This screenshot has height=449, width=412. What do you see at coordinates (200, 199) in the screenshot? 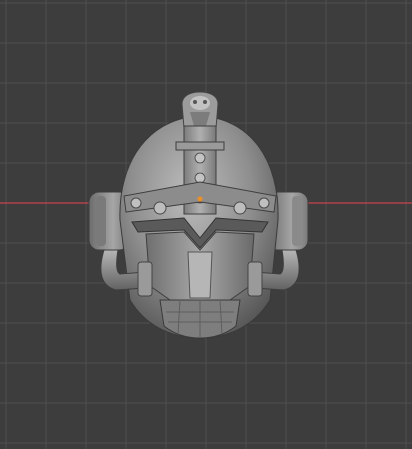
I see `object-origin-marker` at bounding box center [200, 199].